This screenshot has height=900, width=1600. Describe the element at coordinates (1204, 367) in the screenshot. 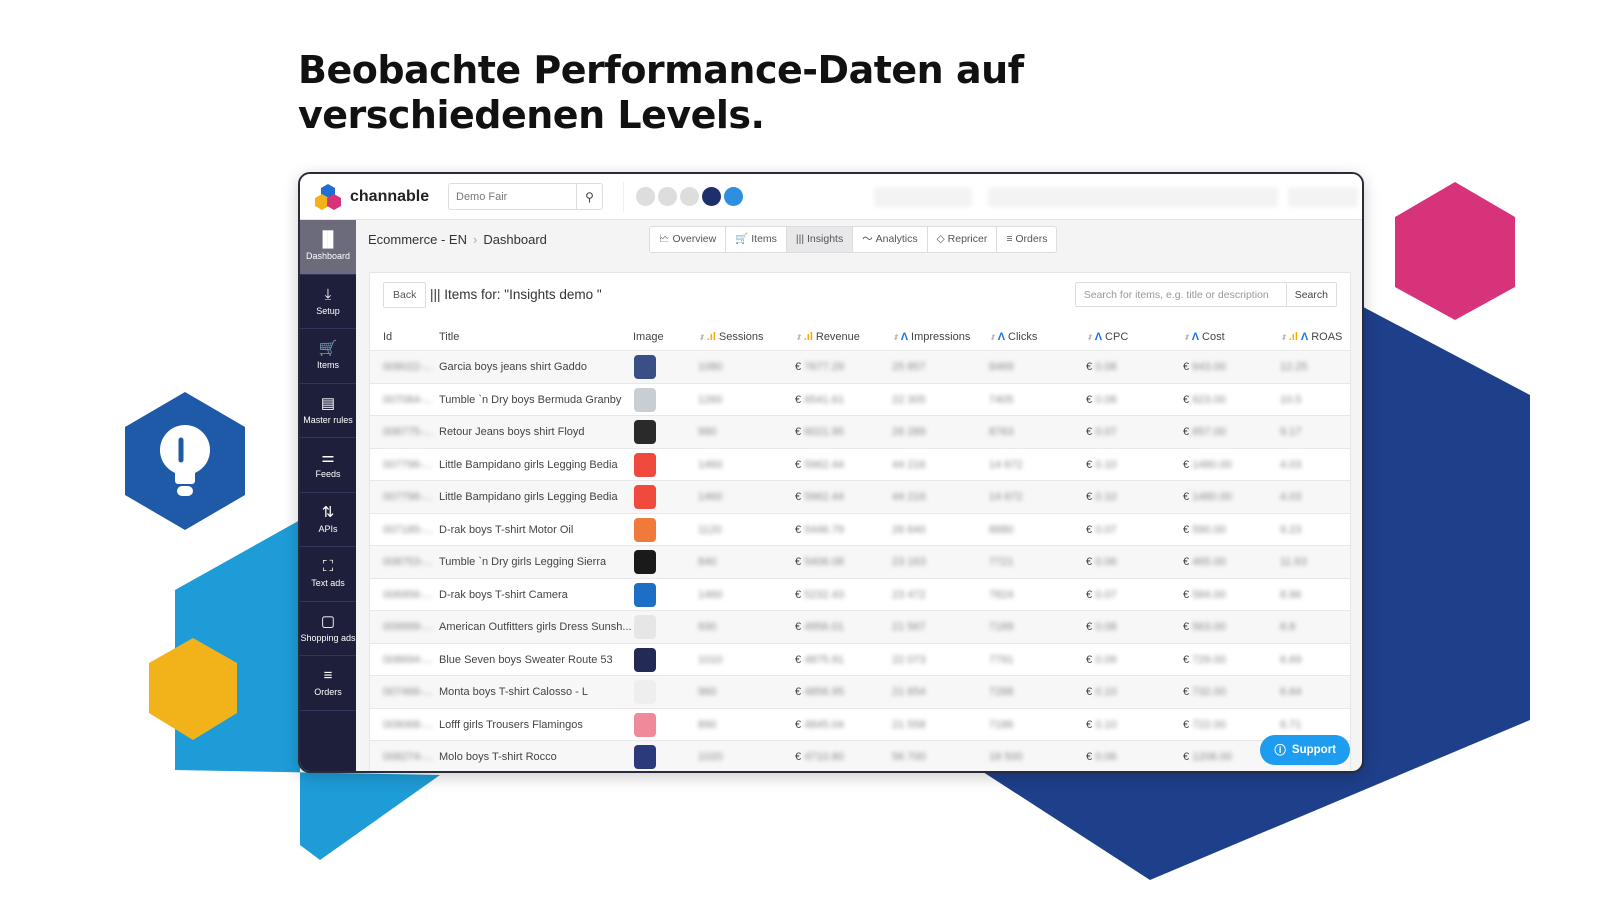

I see `cell-cost: € 643.00` at that location.